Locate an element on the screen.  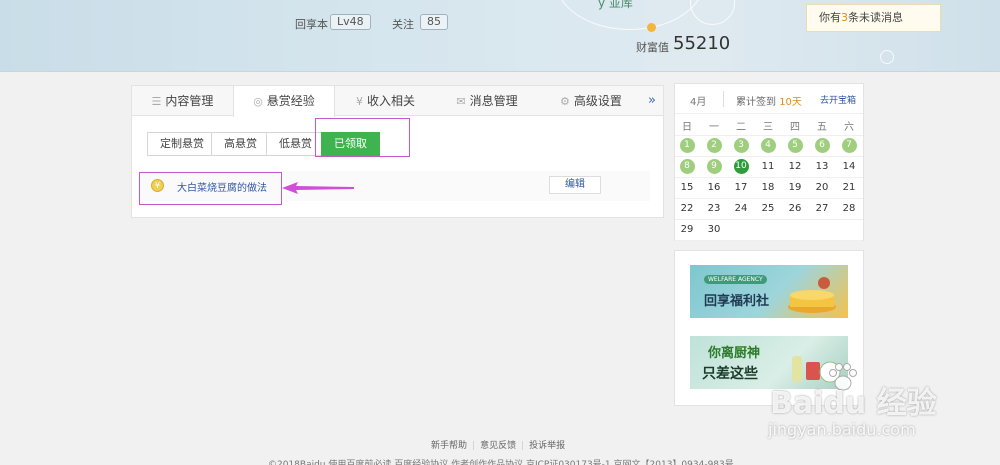
calendar-day: 1 is located at coordinates (687, 146).